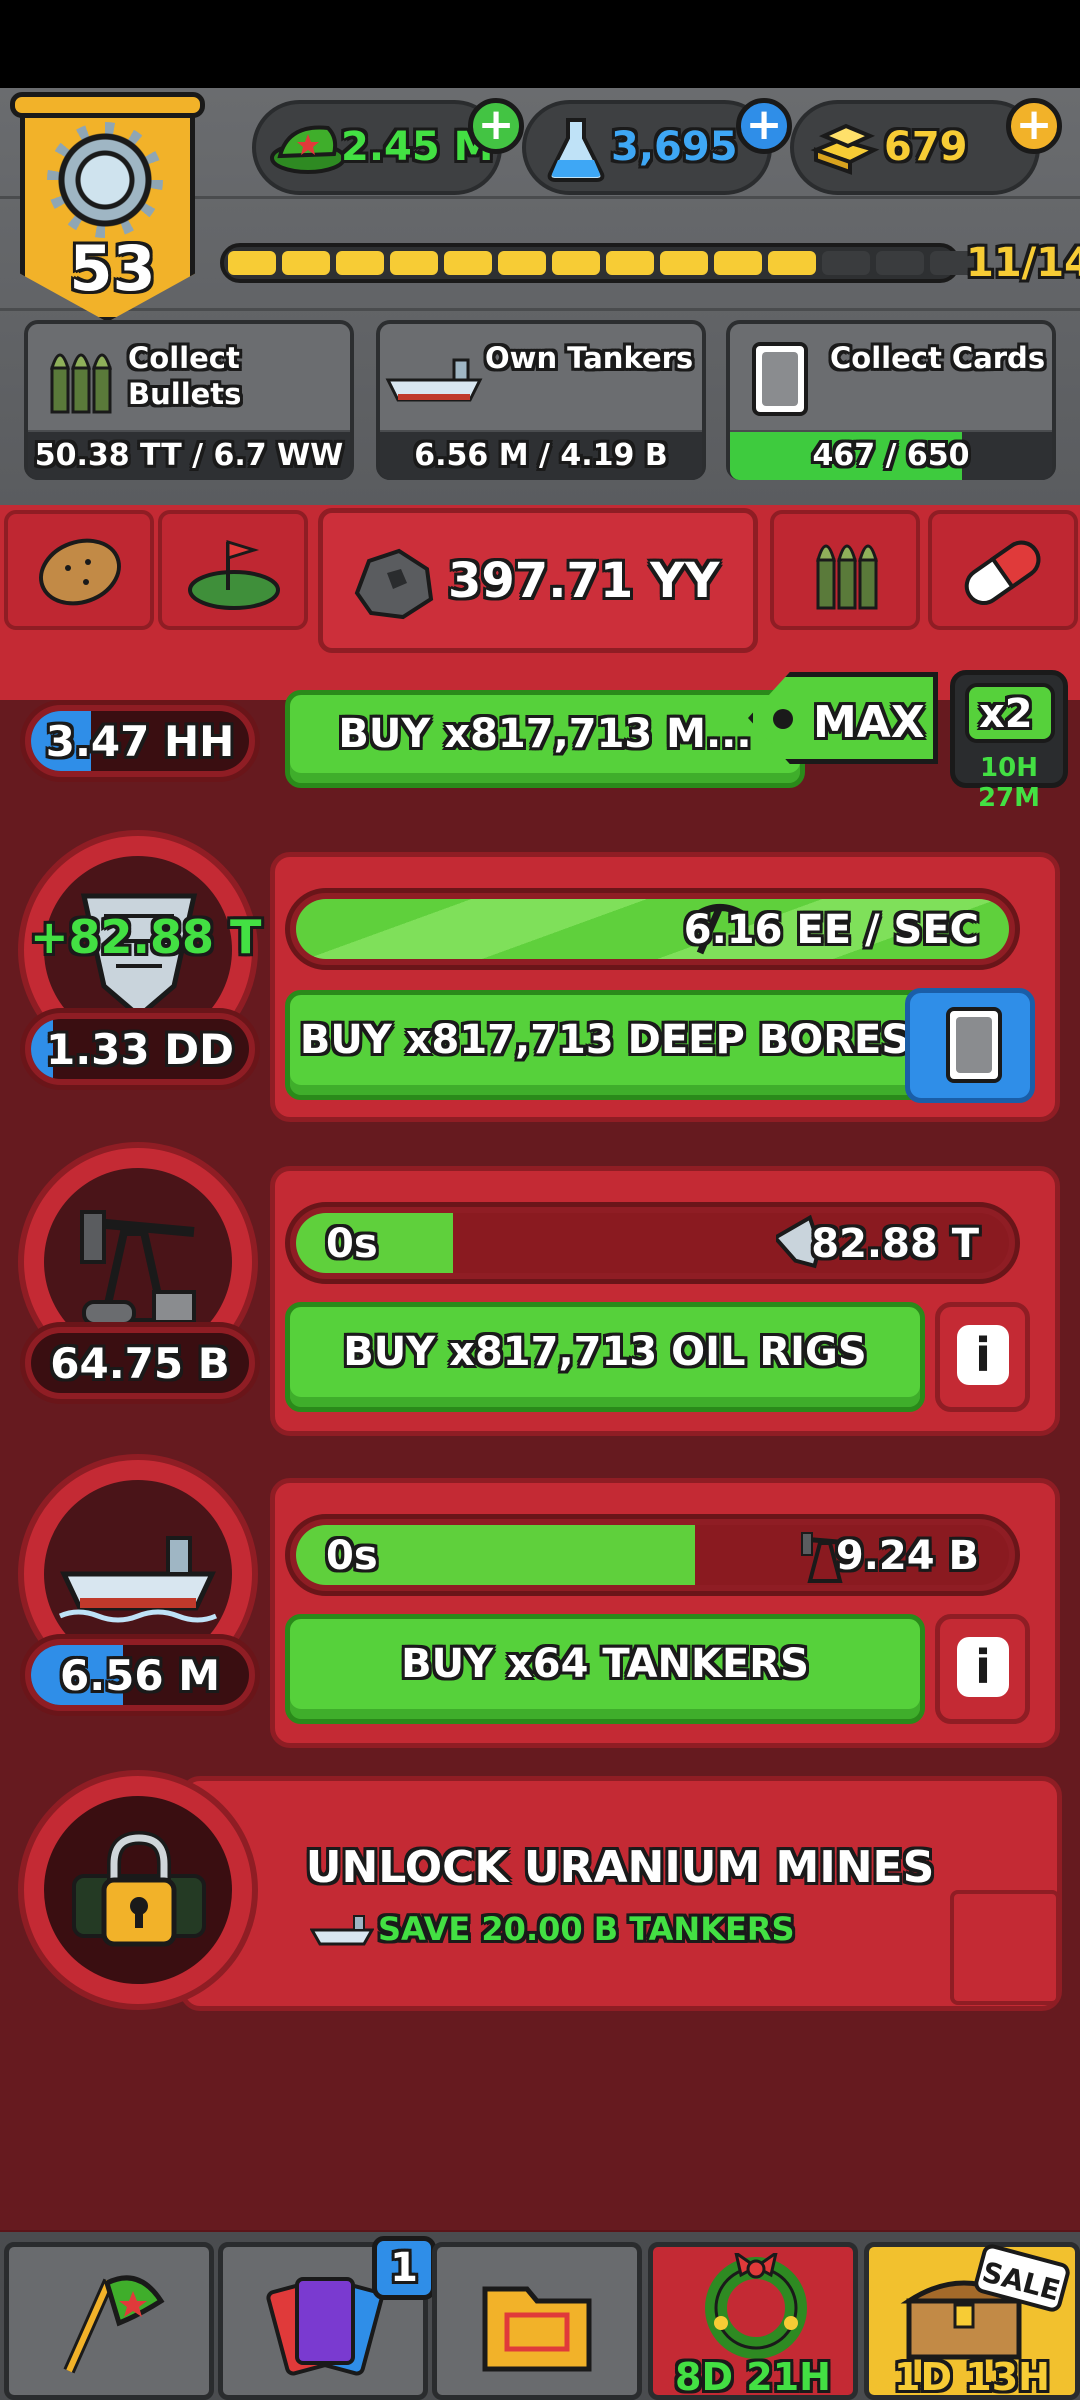 The width and height of the screenshot is (1080, 2400). I want to click on count-track: 6.56 M, so click(140, 1675).